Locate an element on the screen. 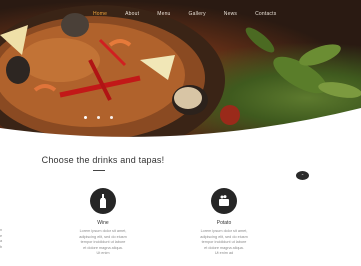  section-title: Choose the drinks and tapas! is located at coordinates (103, 160).